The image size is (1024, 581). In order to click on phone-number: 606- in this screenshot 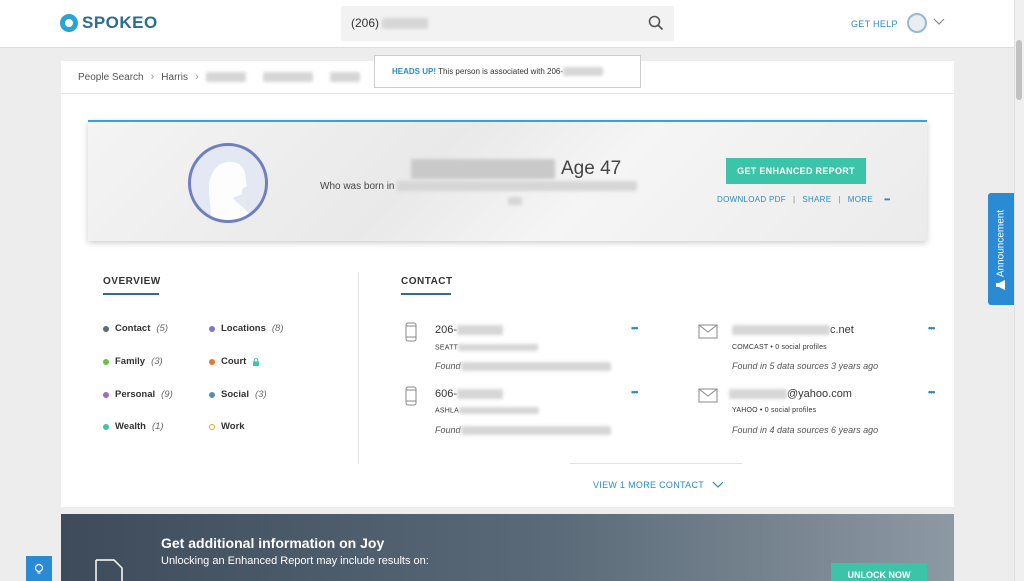, I will do `click(469, 394)`.